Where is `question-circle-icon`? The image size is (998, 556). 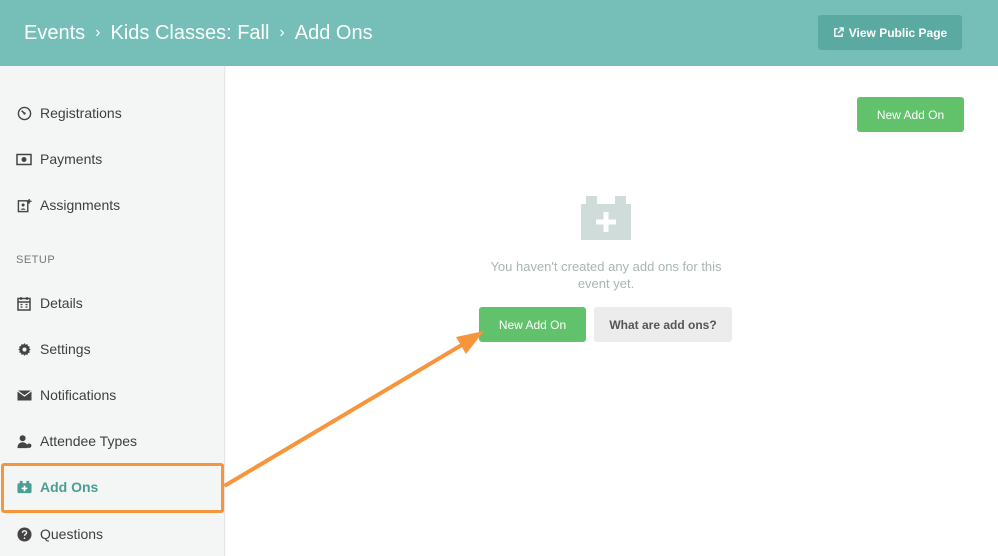
question-circle-icon is located at coordinates (24, 534).